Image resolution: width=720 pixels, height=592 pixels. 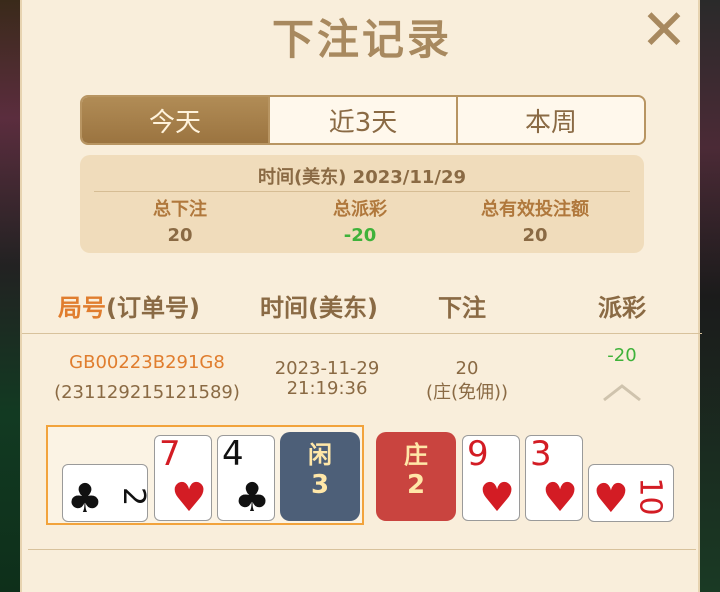 What do you see at coordinates (147, 392) in the screenshot?
I see `order-number: (231129215121589)` at bounding box center [147, 392].